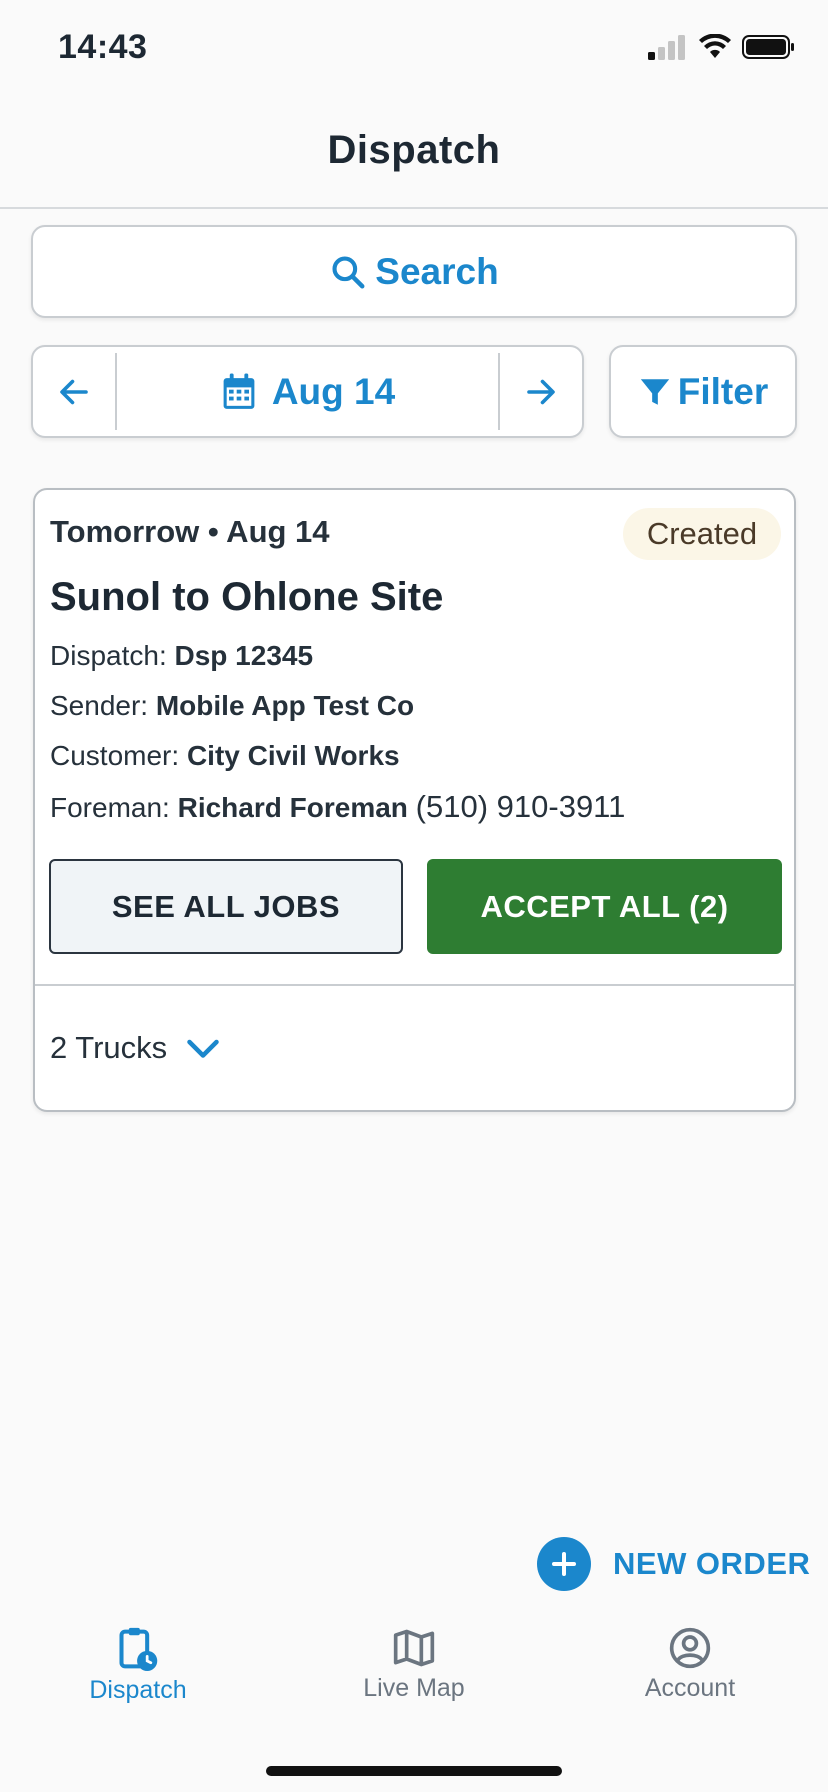  I want to click on see-all-jobs-button: SEE ALL JOBS, so click(226, 906).